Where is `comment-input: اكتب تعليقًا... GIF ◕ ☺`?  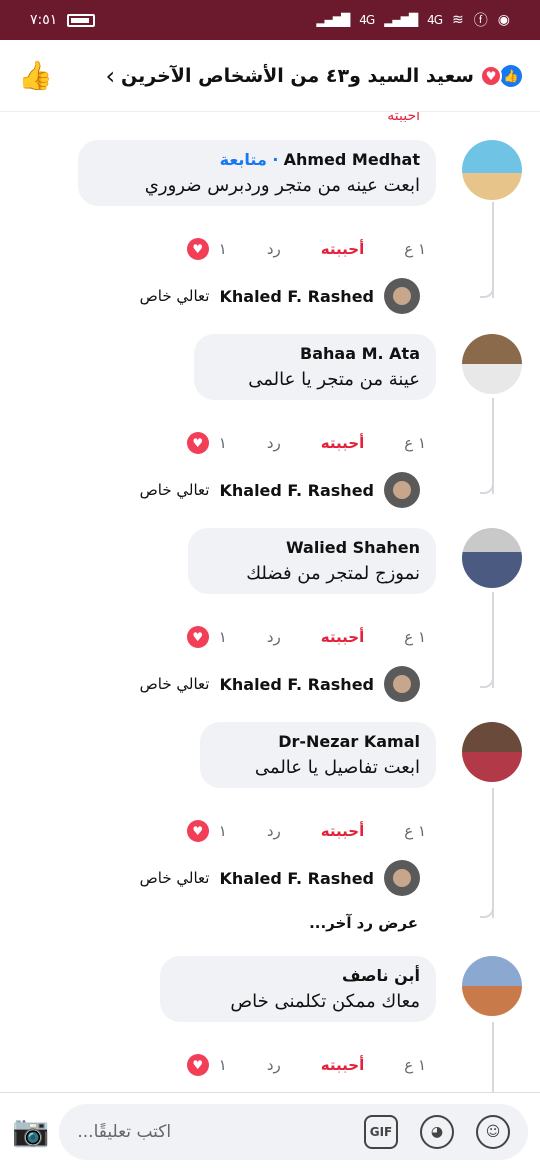 comment-input: اكتب تعليقًا... GIF ◕ ☺ is located at coordinates (293, 1131).